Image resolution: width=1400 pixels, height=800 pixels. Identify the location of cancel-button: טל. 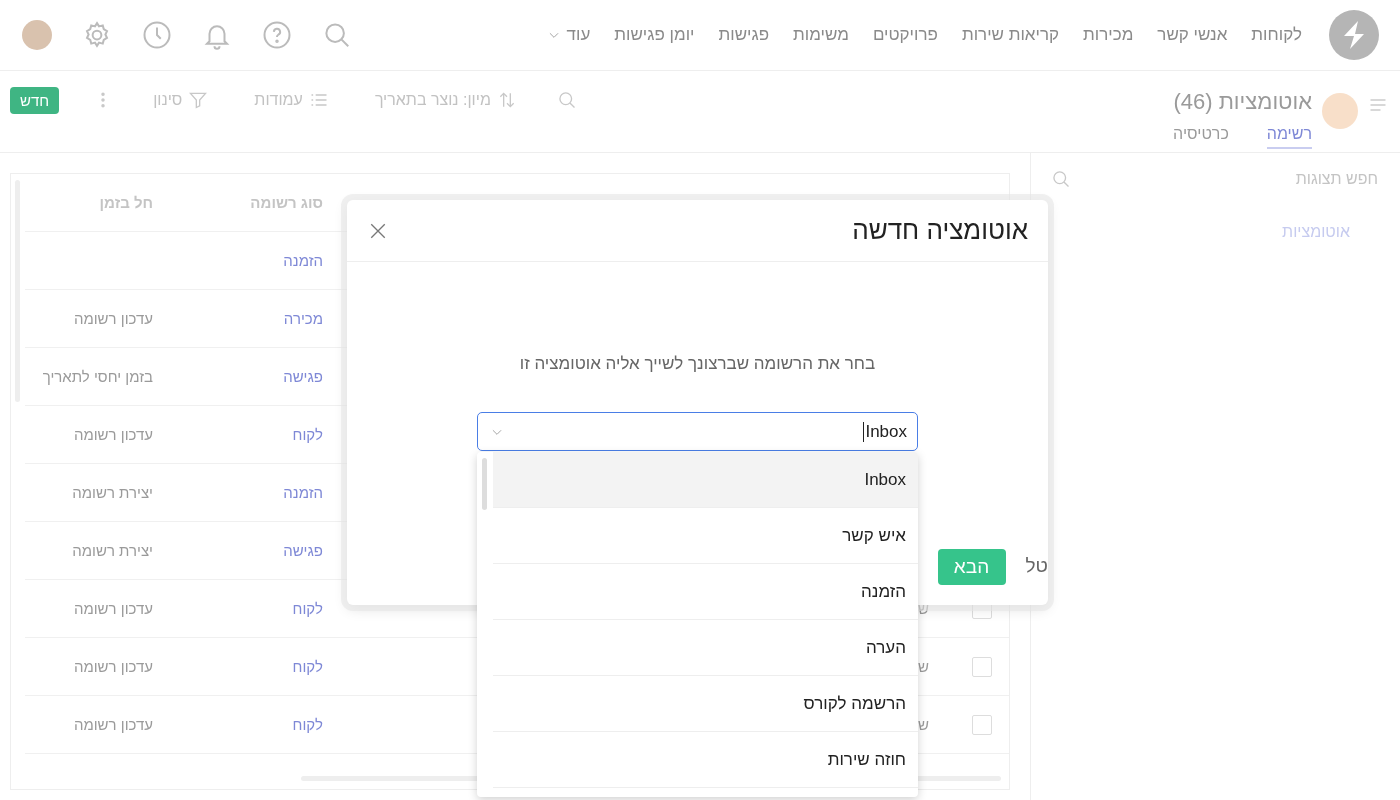
(1036, 566).